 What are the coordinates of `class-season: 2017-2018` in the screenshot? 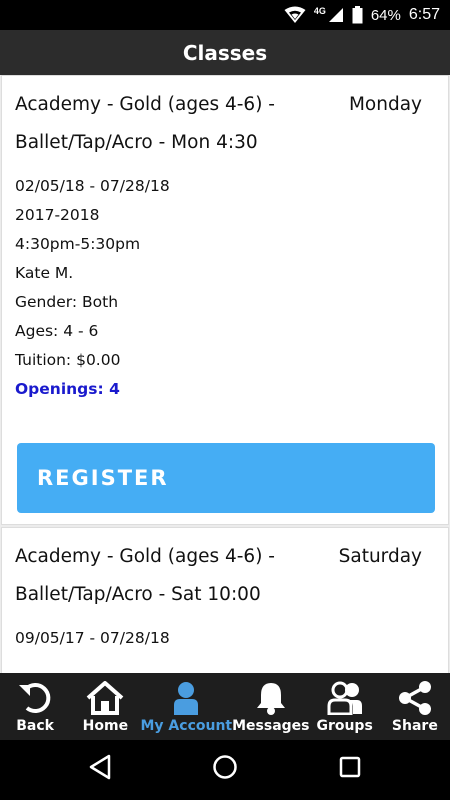 It's located at (57, 215).